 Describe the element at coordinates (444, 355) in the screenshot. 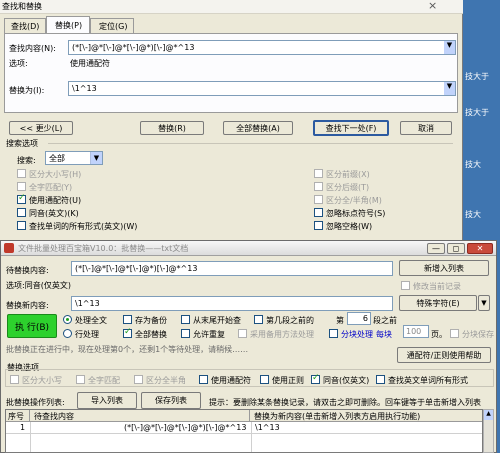

I see `regex-help-button: 通配符/正则使用帮助` at that location.